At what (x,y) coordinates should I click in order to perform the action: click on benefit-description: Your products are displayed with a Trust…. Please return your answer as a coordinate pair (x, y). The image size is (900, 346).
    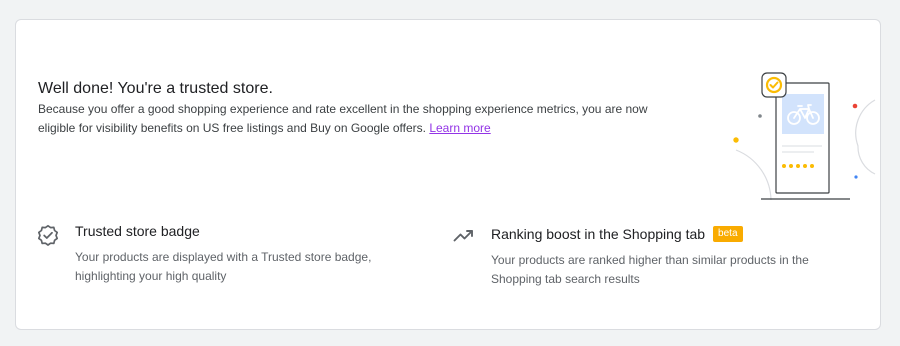
    Looking at the image, I should click on (223, 266).